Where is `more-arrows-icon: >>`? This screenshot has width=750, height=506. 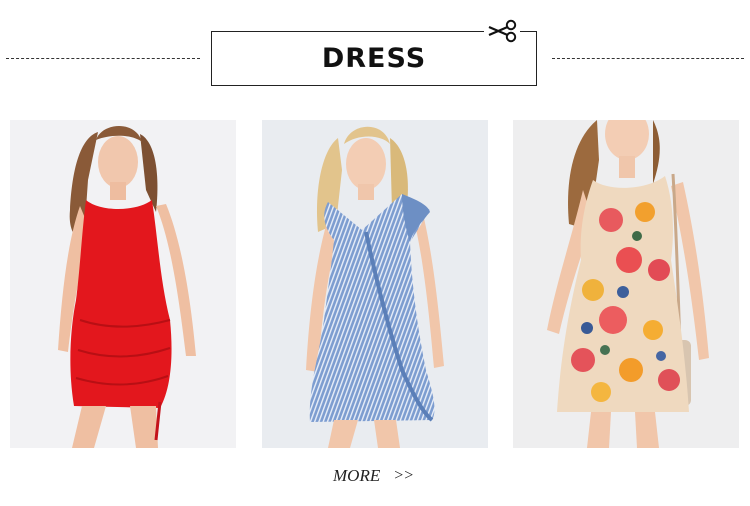 more-arrows-icon: >> is located at coordinates (404, 475).